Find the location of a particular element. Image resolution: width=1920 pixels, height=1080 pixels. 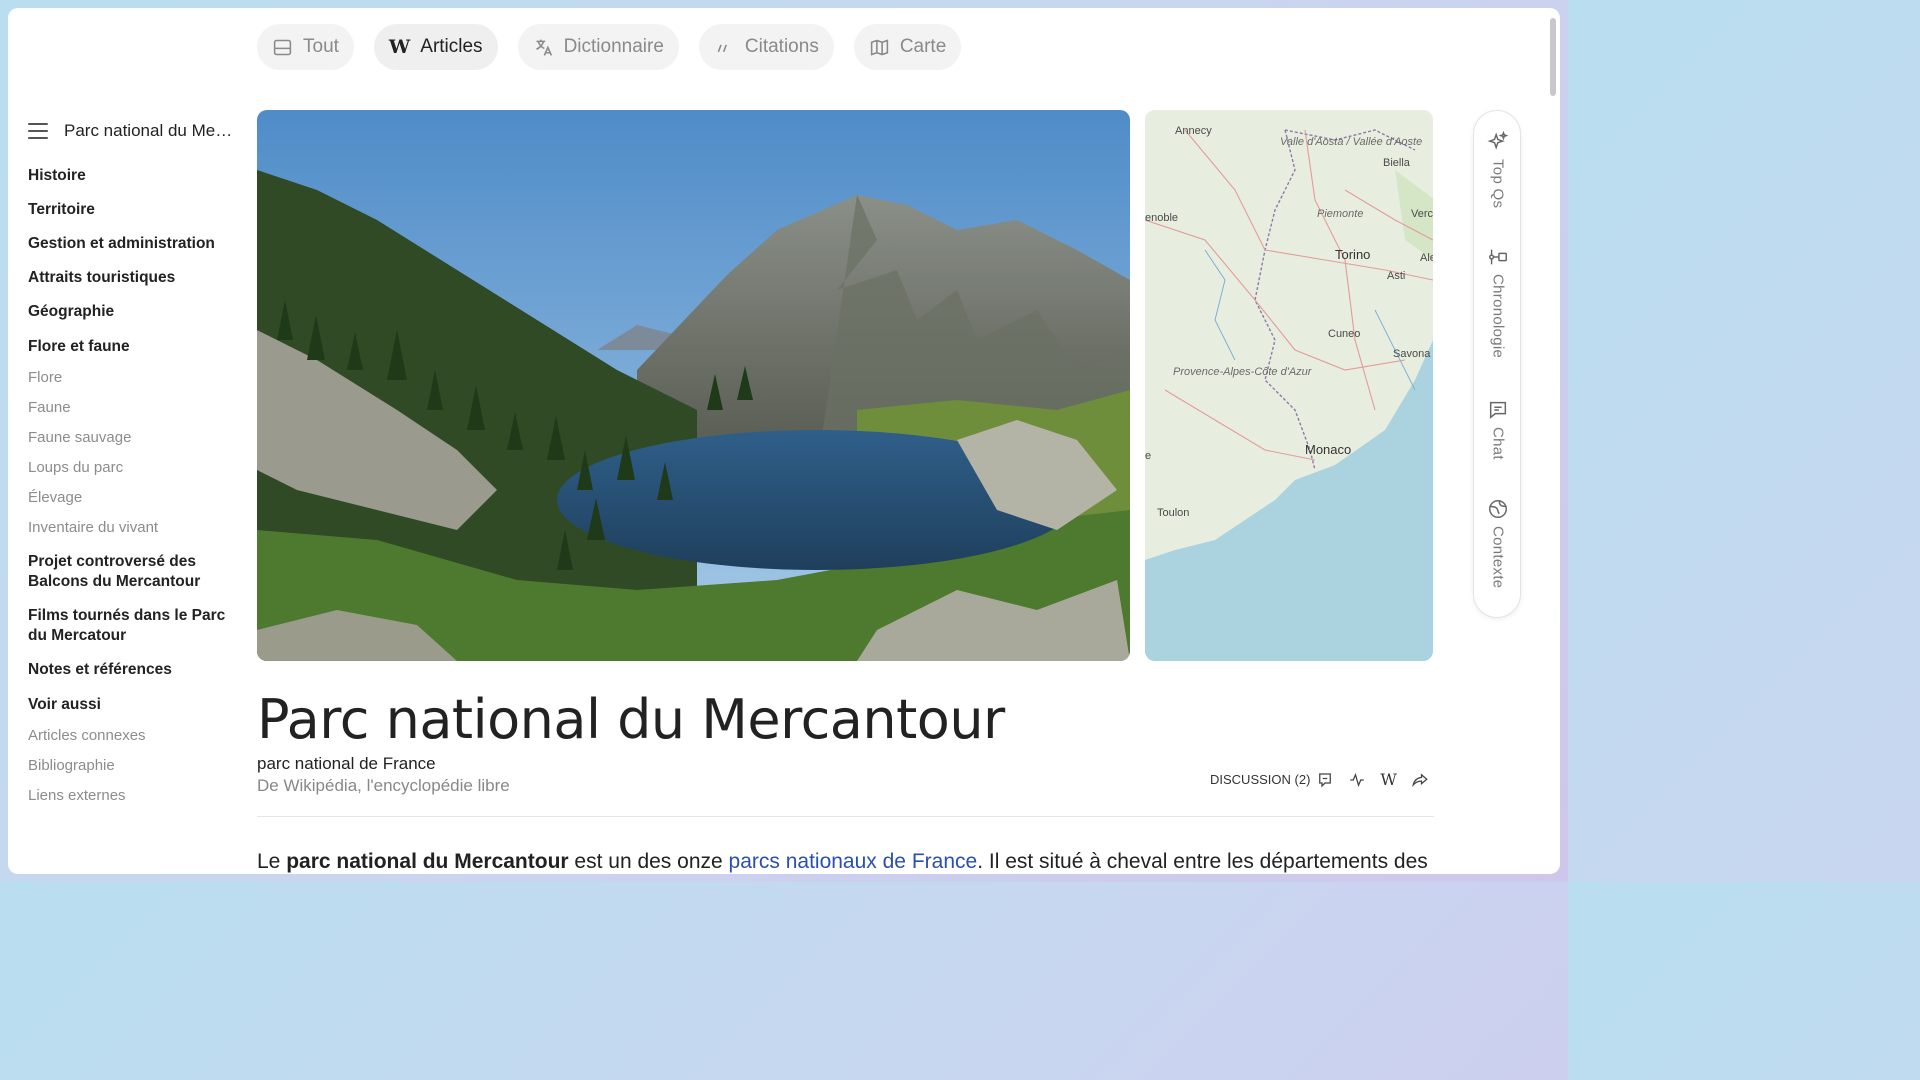

article-actions: DISCUSSION (2) W is located at coordinates (1319, 779).